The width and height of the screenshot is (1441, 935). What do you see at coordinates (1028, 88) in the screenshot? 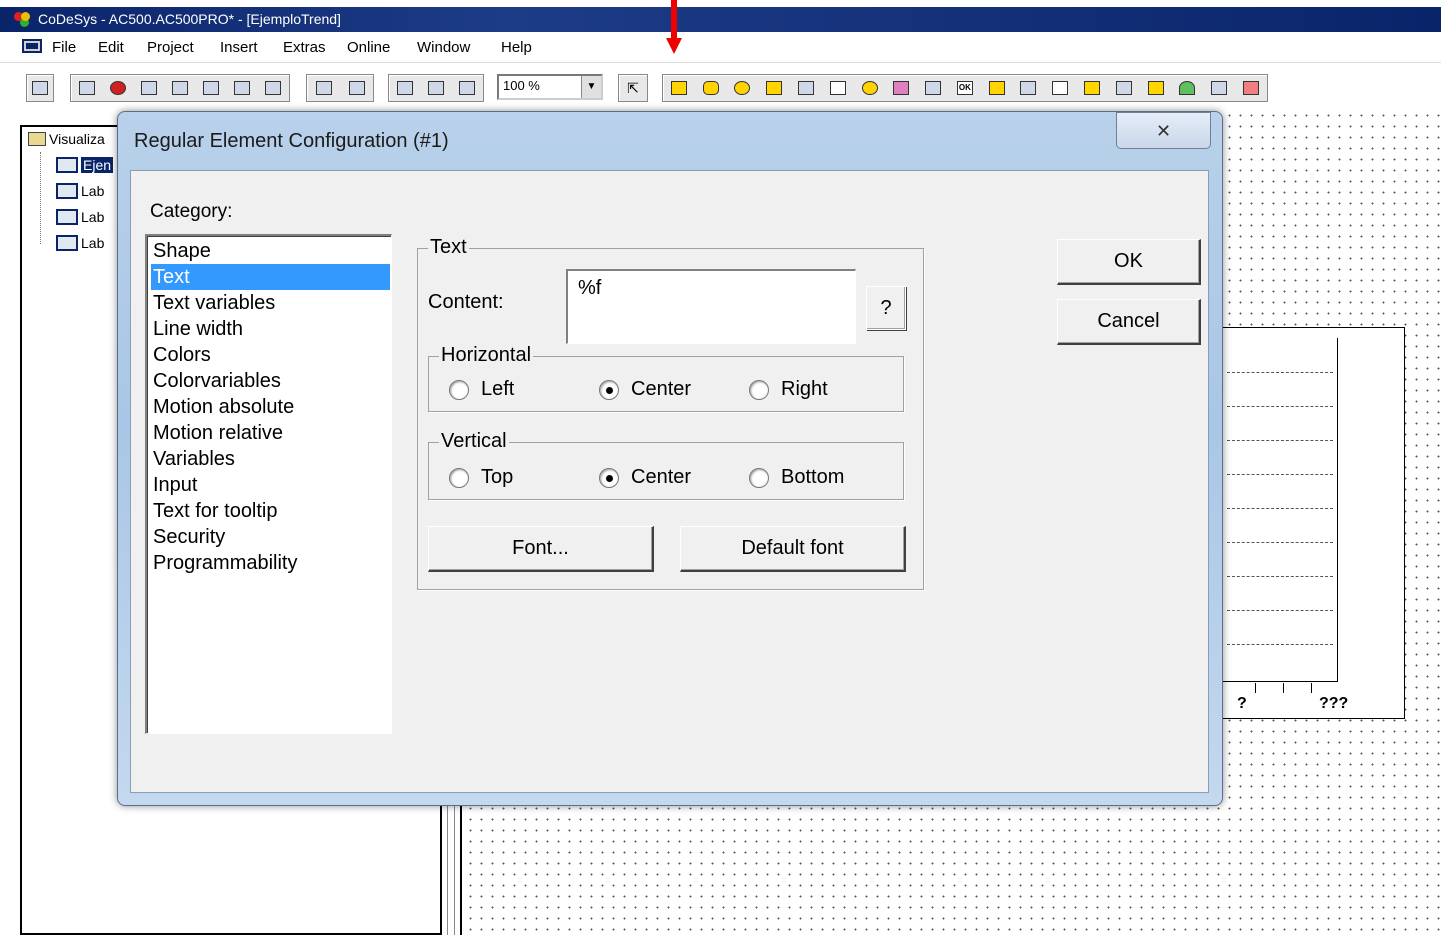
I see `table-icon` at bounding box center [1028, 88].